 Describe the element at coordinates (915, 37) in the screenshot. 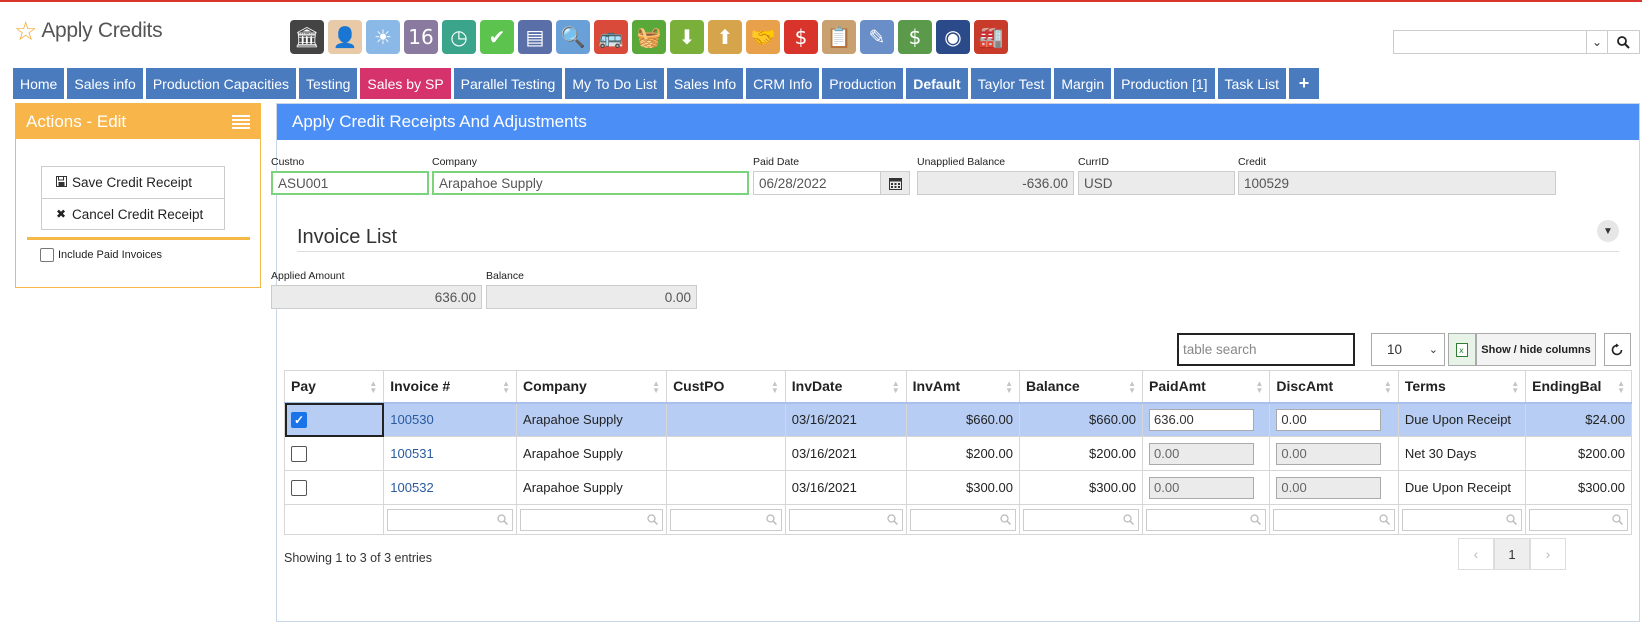

I see `money-icon: $` at that location.